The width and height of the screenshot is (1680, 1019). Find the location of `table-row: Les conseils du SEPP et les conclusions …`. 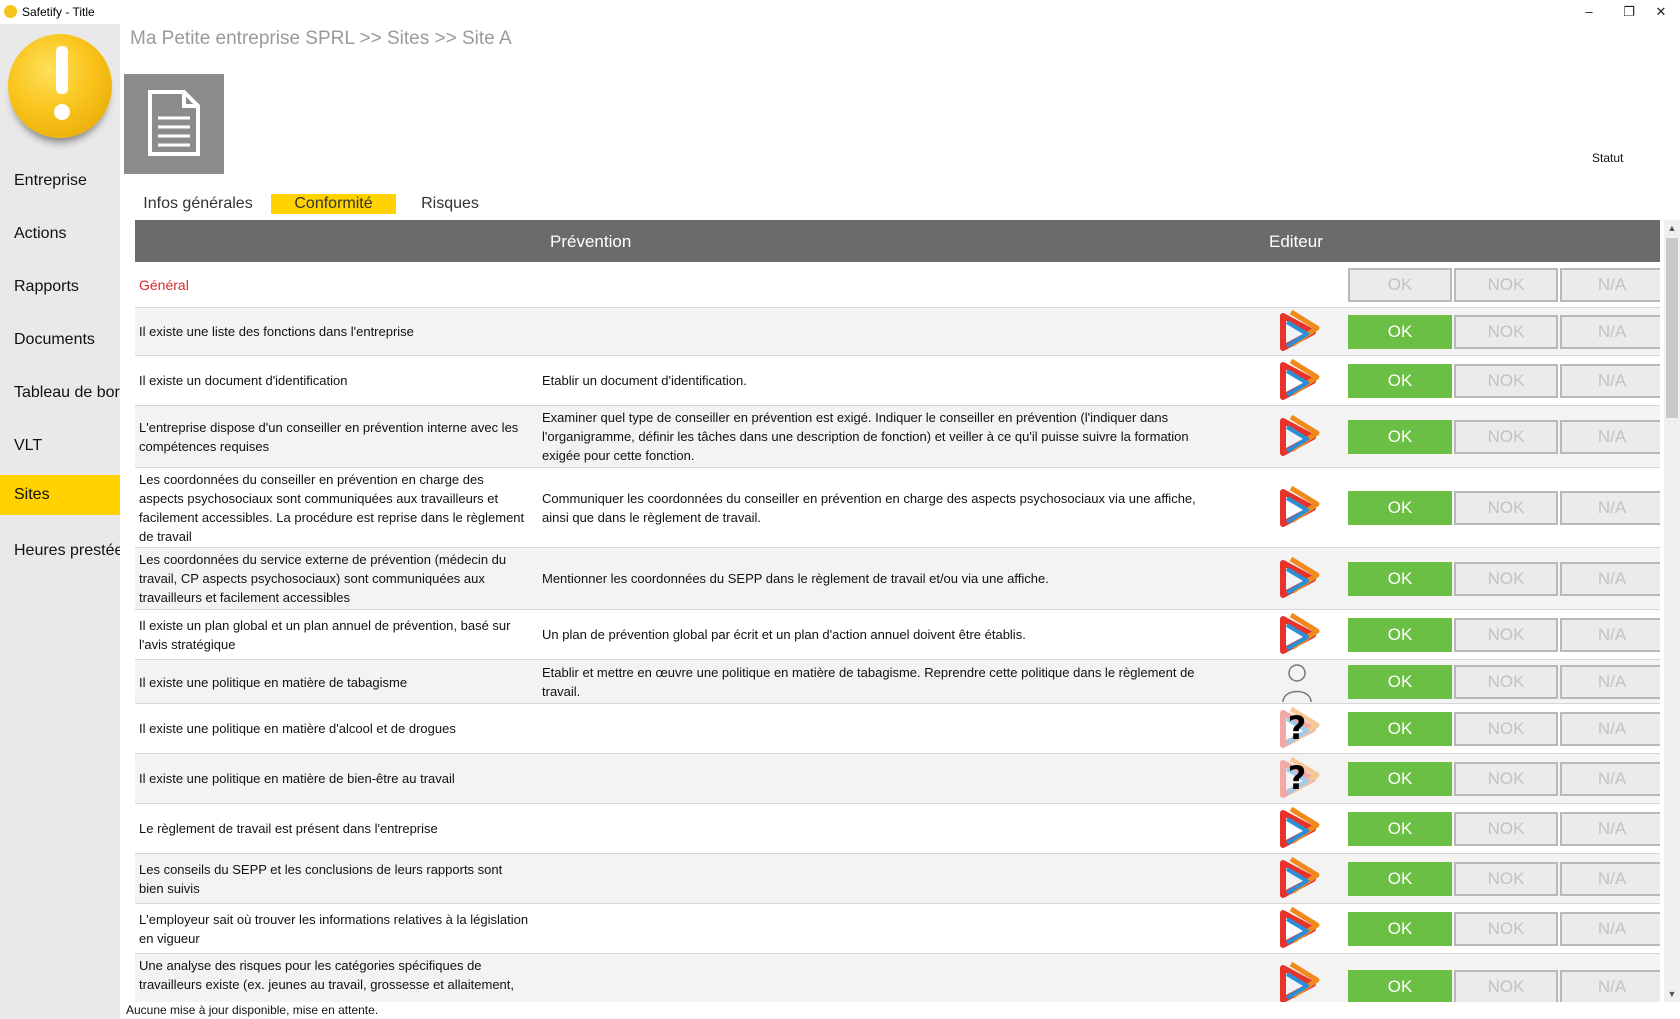

table-row: Les conseils du SEPP et les conclusions … is located at coordinates (897, 879).